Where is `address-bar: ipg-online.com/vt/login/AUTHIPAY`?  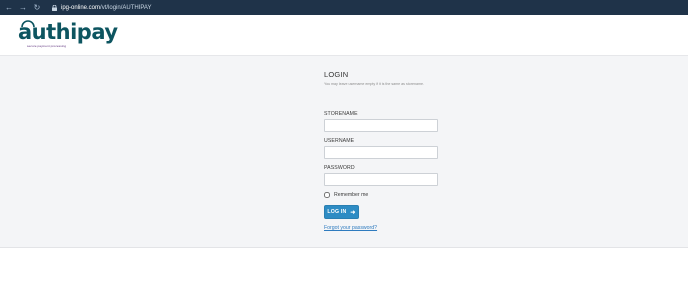
address-bar: ipg-online.com/vt/login/AUTHIPAY is located at coordinates (106, 8).